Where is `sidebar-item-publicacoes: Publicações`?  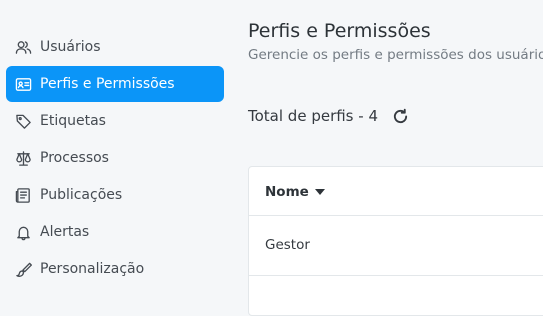
sidebar-item-publicacoes: Publicações is located at coordinates (115, 195).